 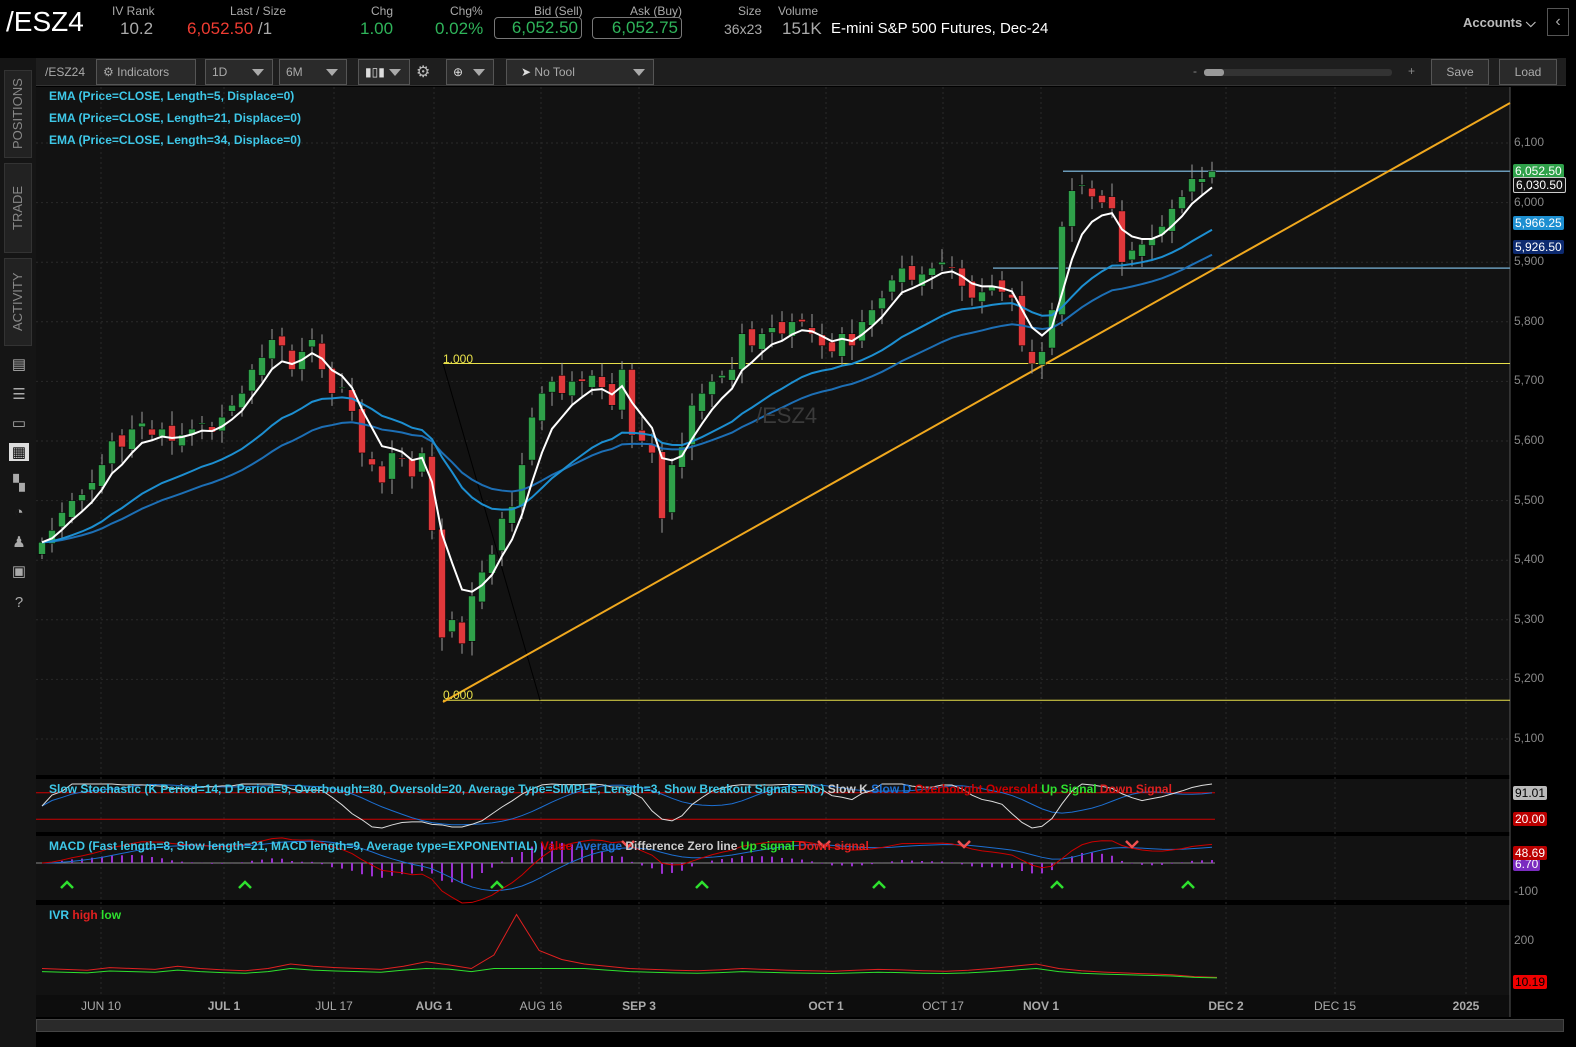 I want to click on time-tick-label: OCT 17, so click(x=943, y=1006).